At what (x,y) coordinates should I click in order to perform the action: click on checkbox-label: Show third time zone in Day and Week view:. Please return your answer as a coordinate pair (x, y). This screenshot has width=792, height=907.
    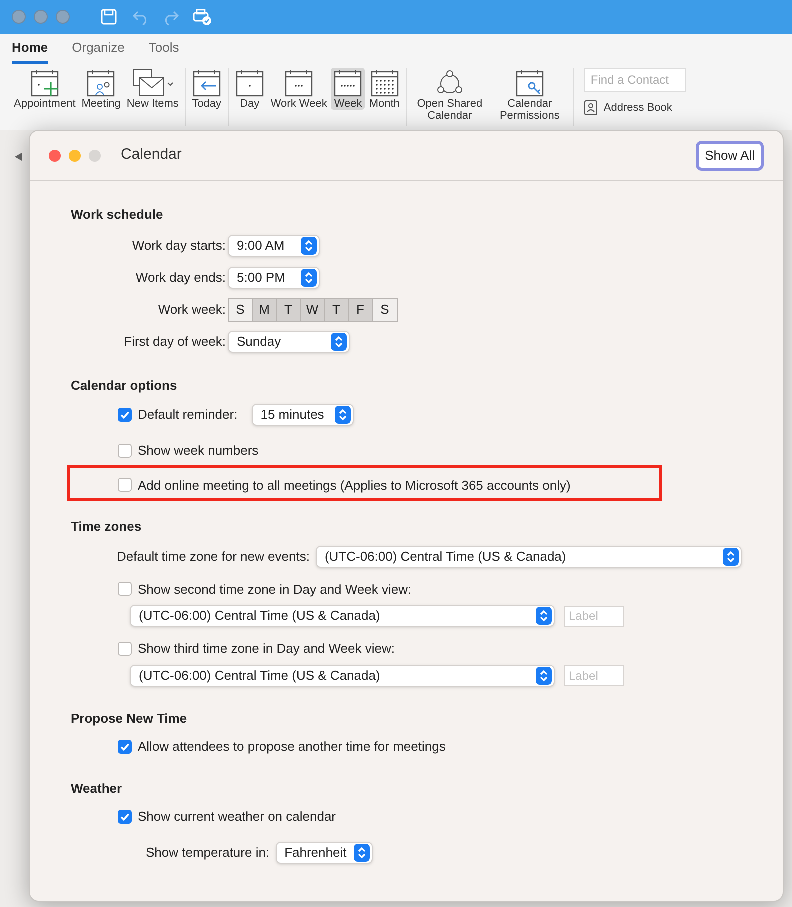
    Looking at the image, I should click on (266, 649).